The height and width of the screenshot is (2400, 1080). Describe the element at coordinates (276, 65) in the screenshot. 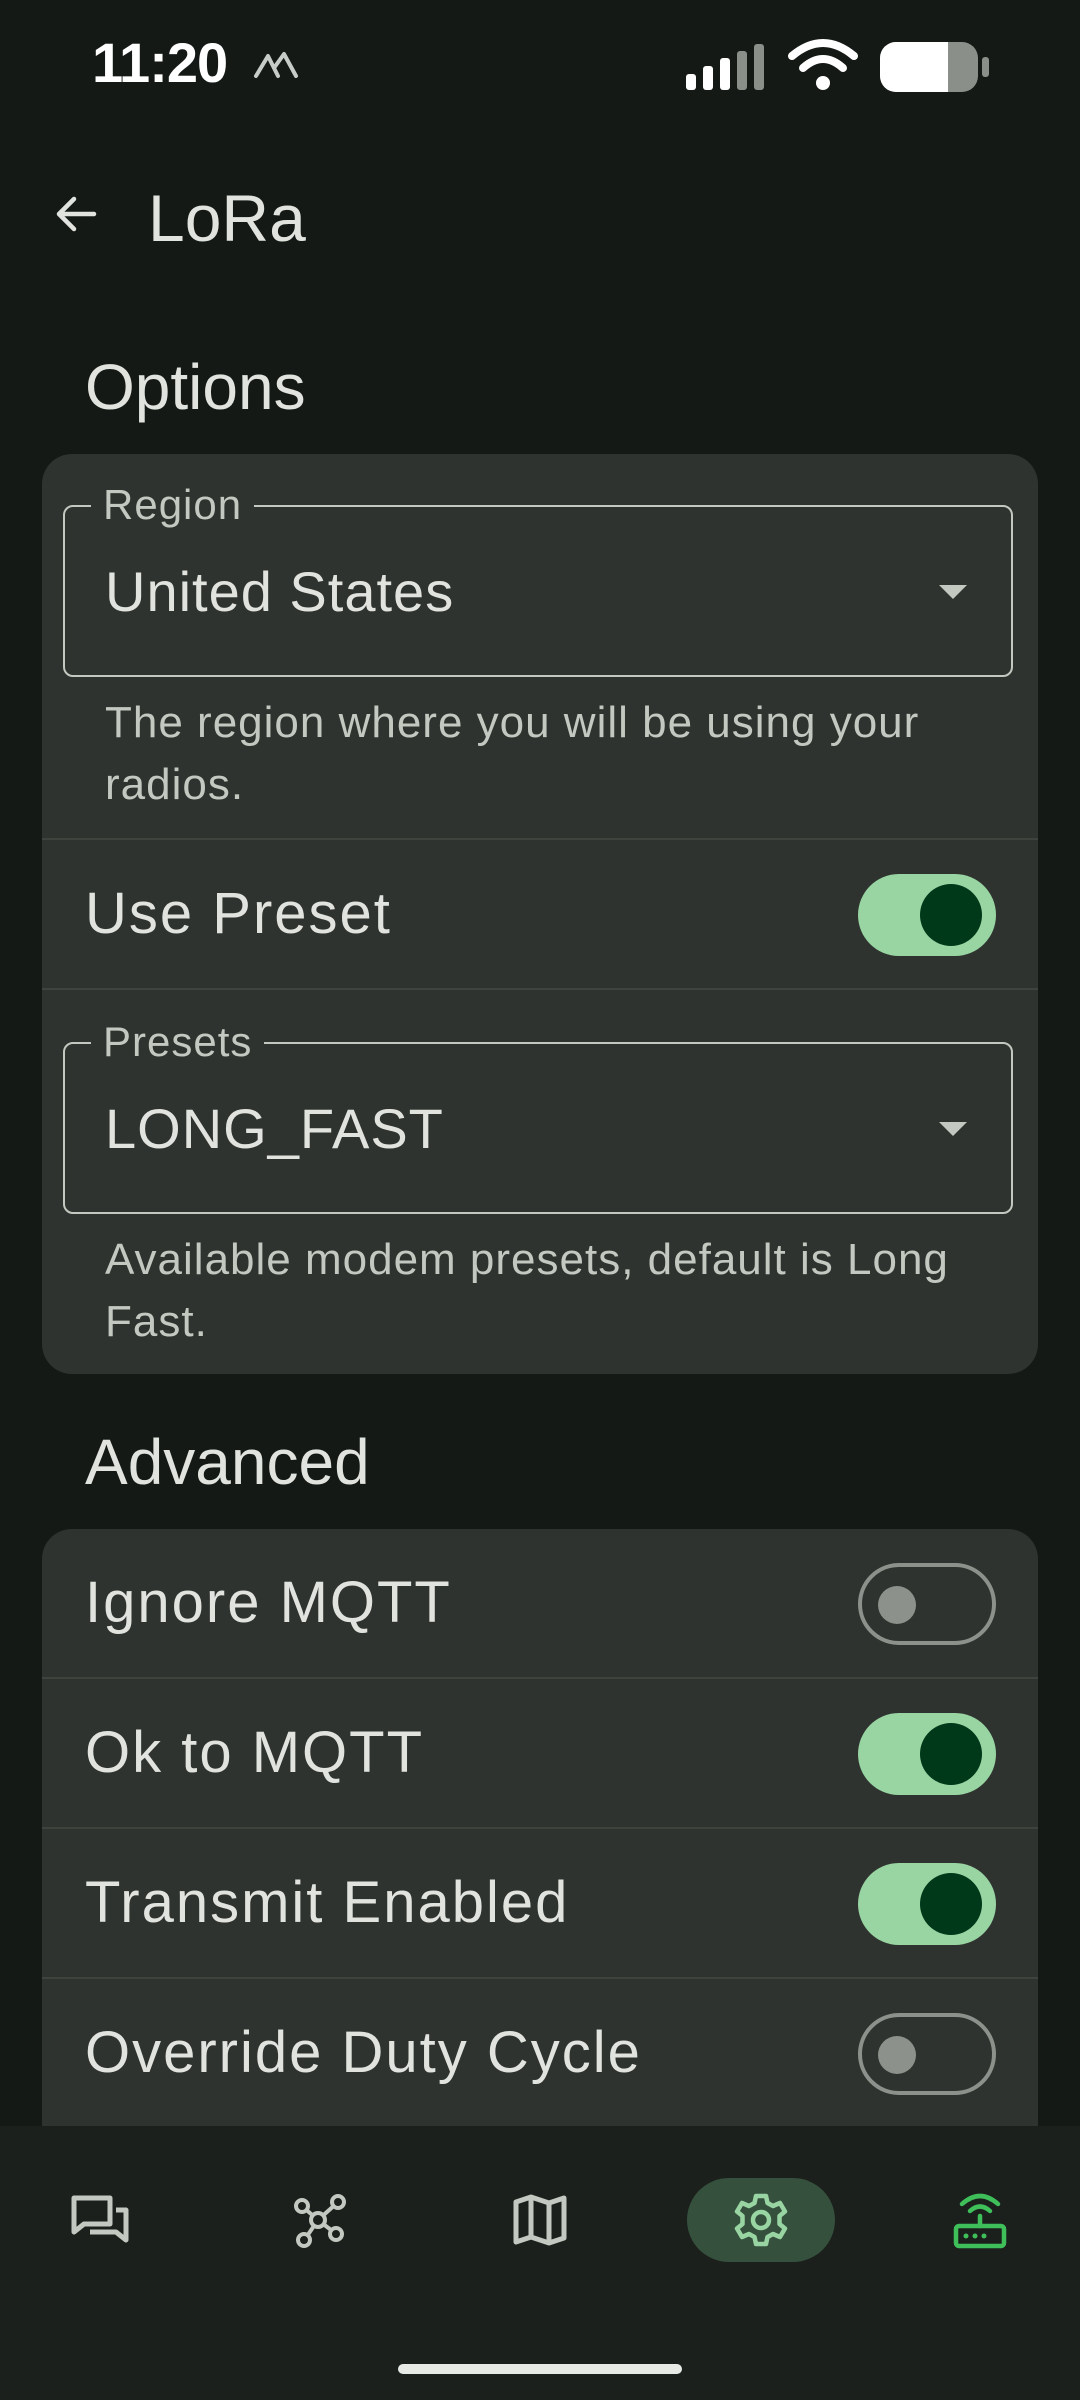

I see `notification-icon` at that location.